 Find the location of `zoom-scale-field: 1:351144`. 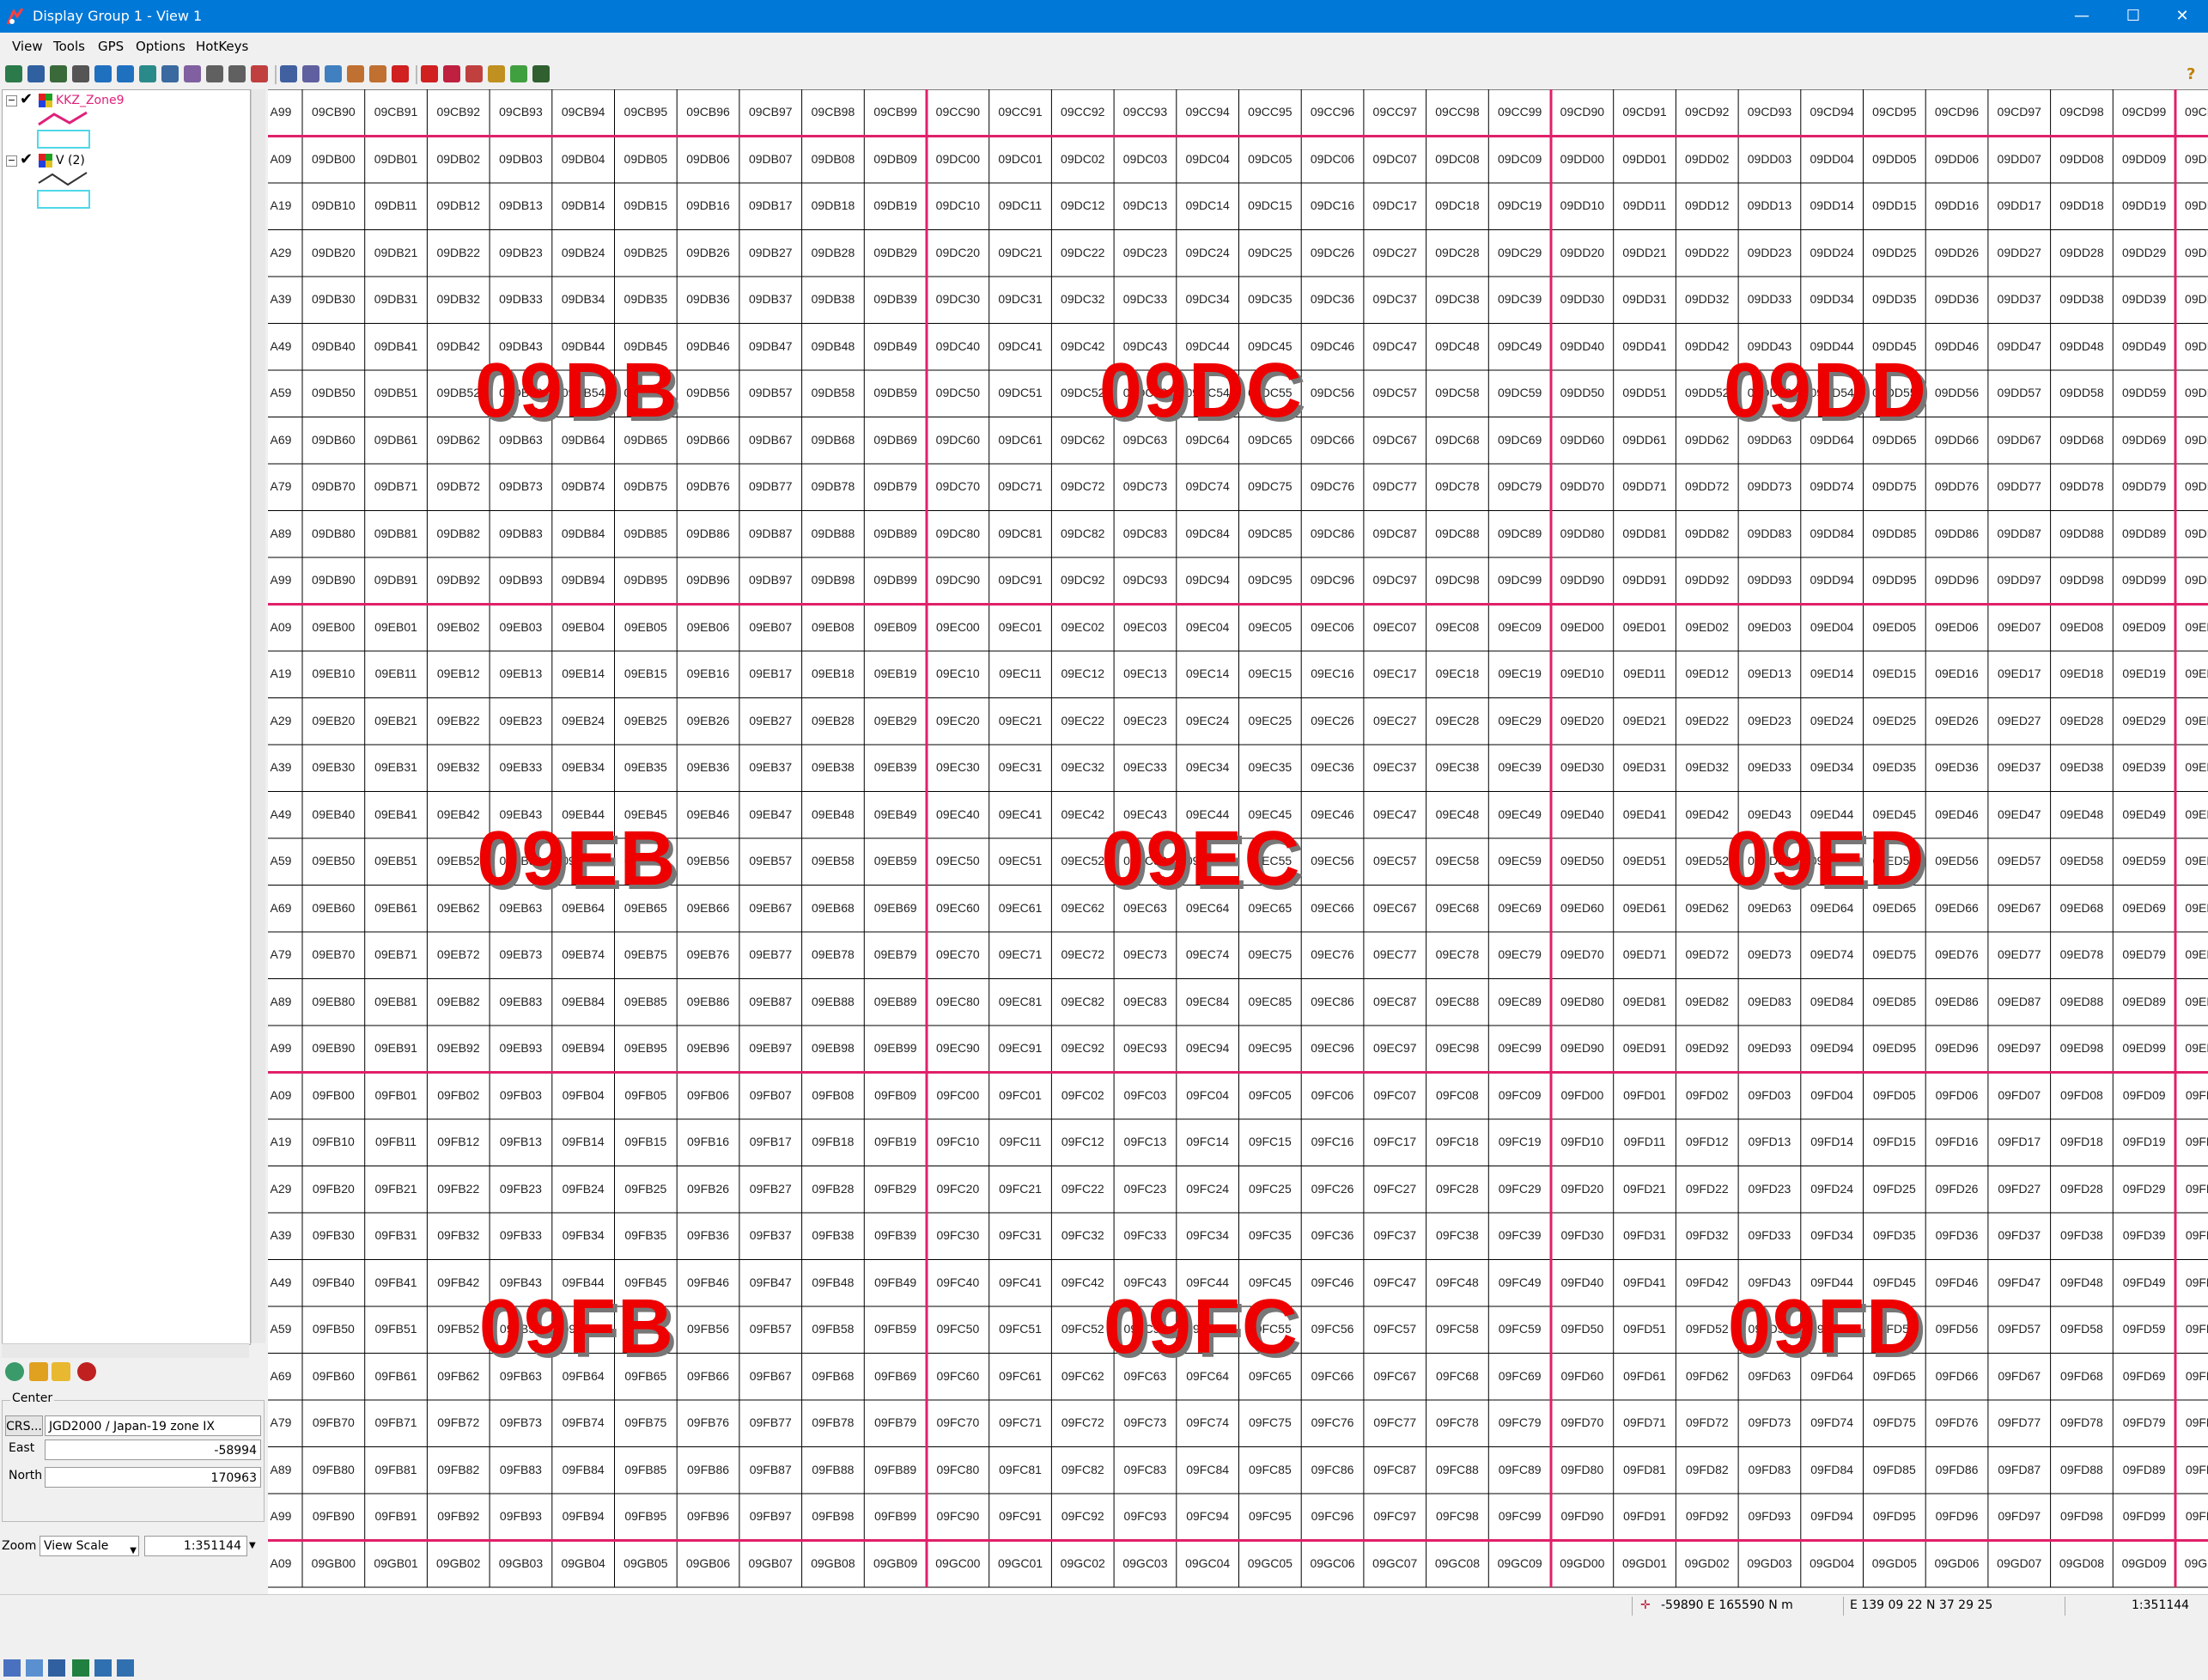

zoom-scale-field: 1:351144 is located at coordinates (195, 1546).